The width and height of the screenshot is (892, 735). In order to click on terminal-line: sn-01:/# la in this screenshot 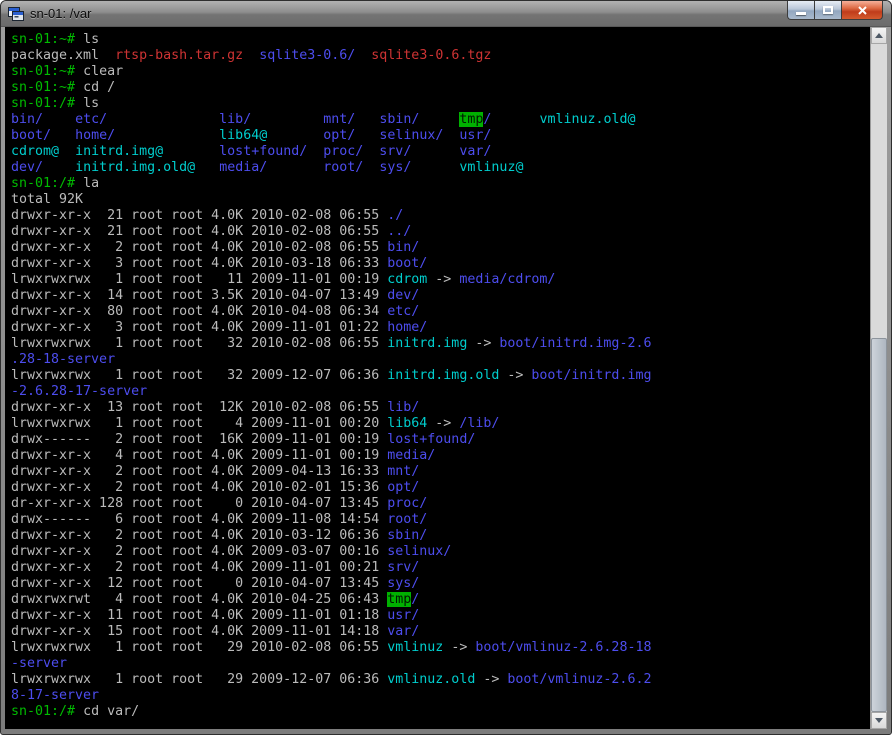, I will do `click(440, 184)`.